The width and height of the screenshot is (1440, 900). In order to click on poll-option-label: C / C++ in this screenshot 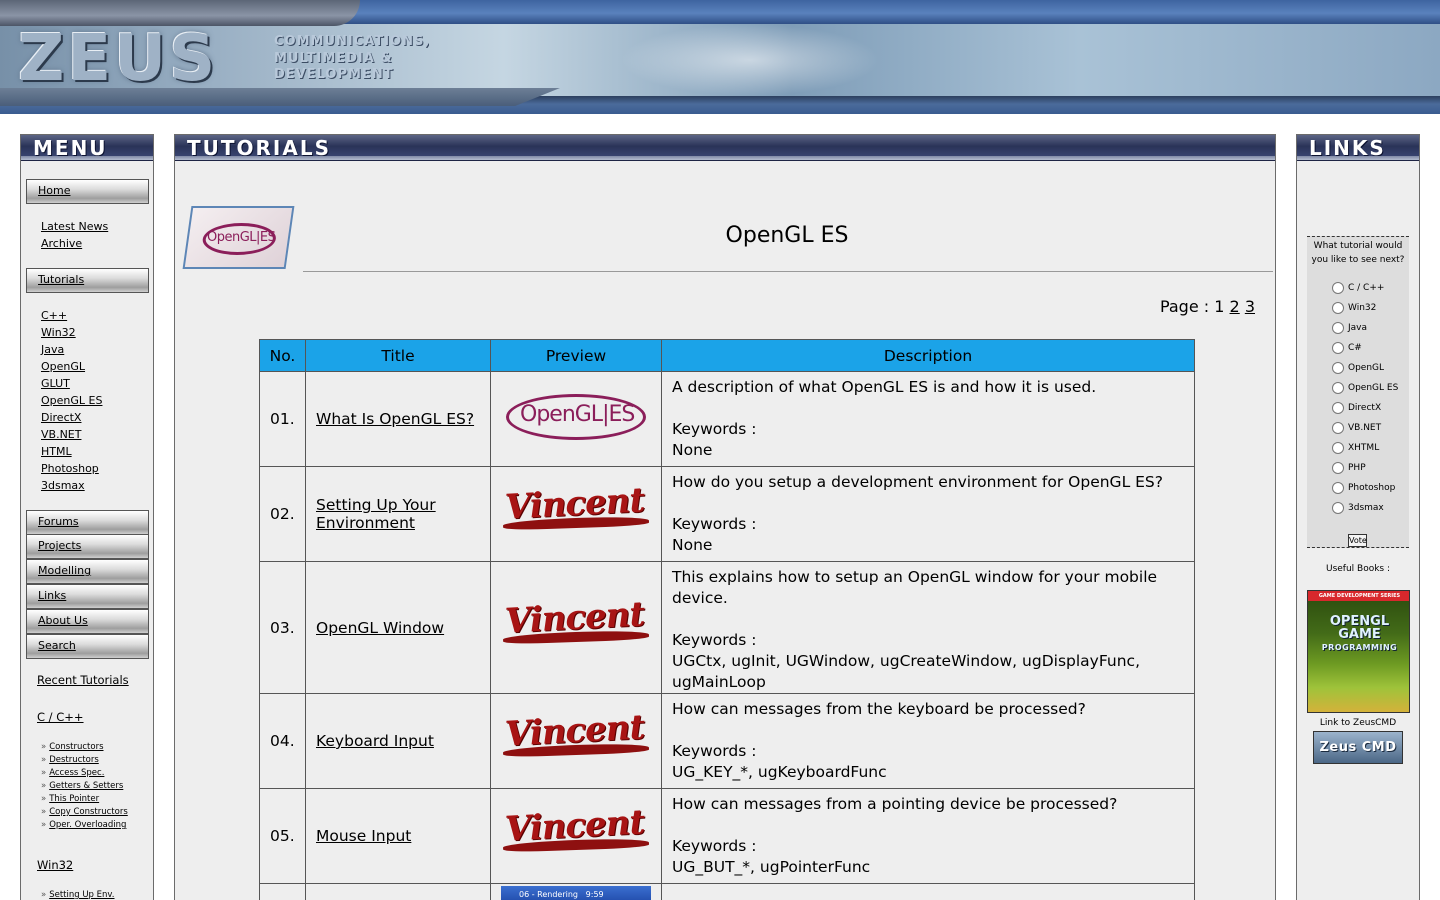, I will do `click(1366, 288)`.